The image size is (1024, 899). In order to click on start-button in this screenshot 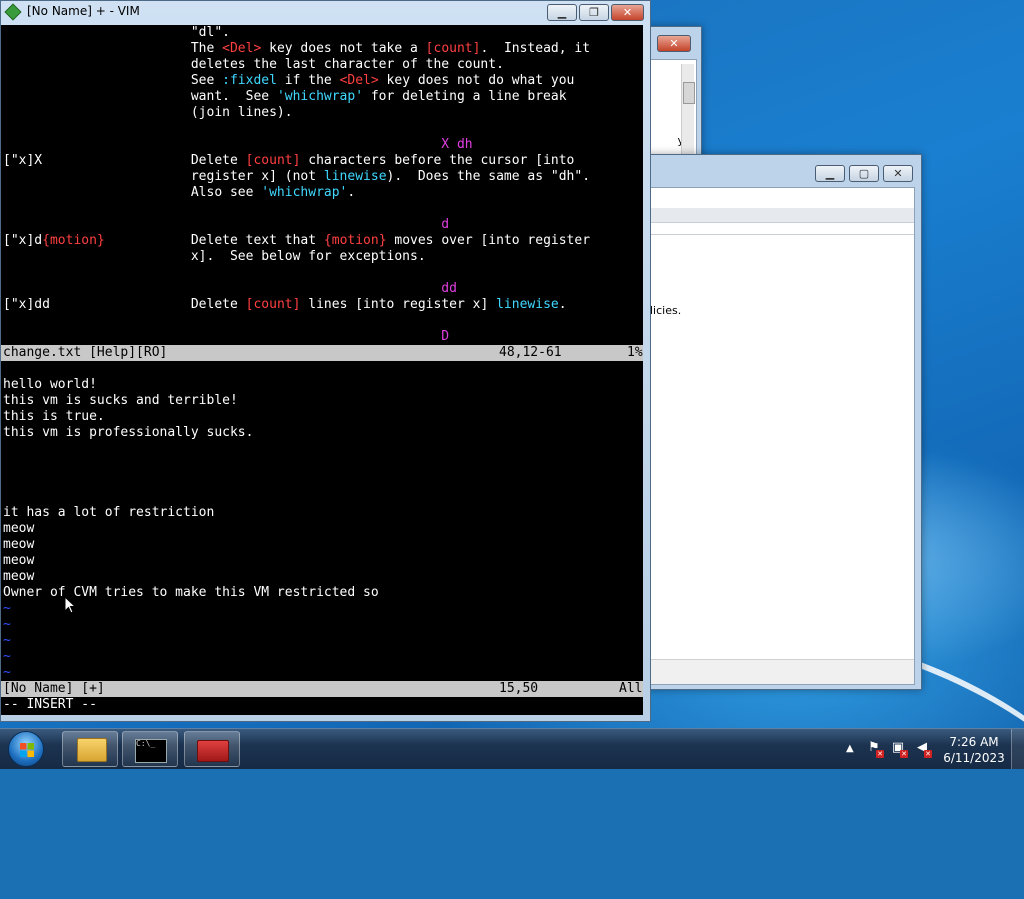, I will do `click(26, 749)`.